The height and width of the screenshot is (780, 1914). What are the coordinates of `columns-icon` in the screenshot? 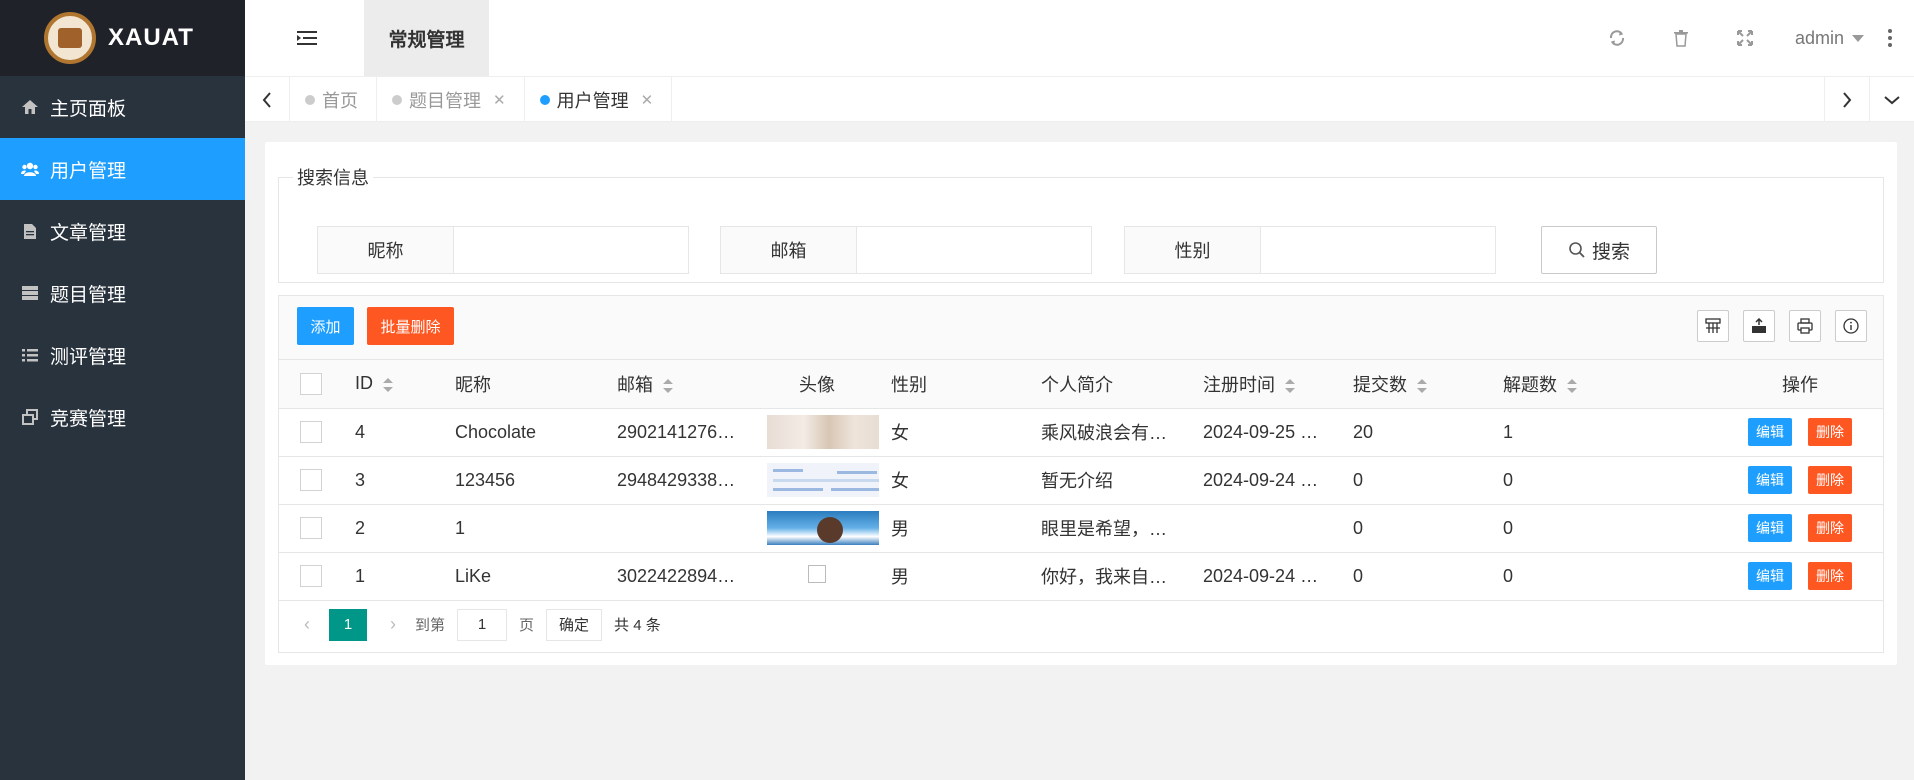 It's located at (1713, 326).